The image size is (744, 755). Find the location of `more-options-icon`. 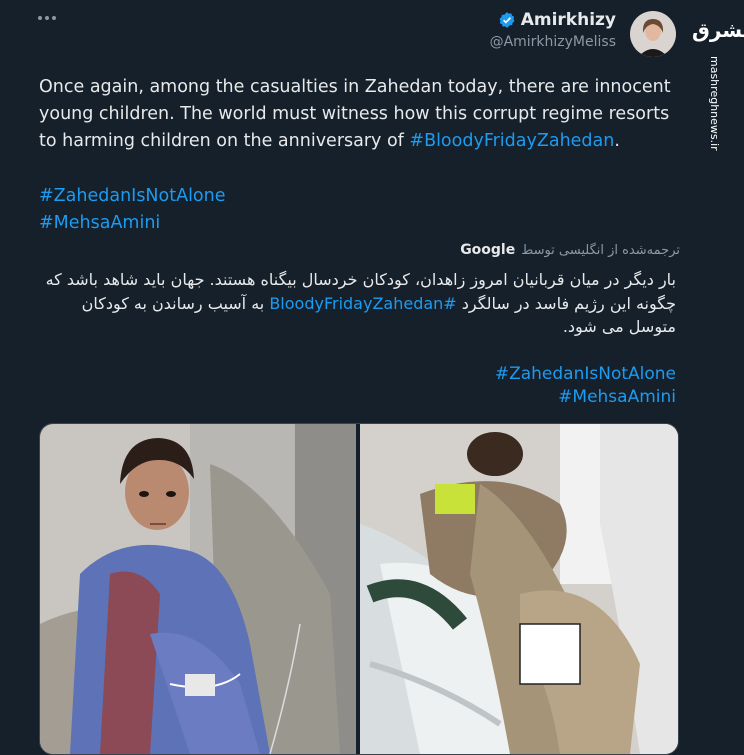

more-options-icon is located at coordinates (49, 18).